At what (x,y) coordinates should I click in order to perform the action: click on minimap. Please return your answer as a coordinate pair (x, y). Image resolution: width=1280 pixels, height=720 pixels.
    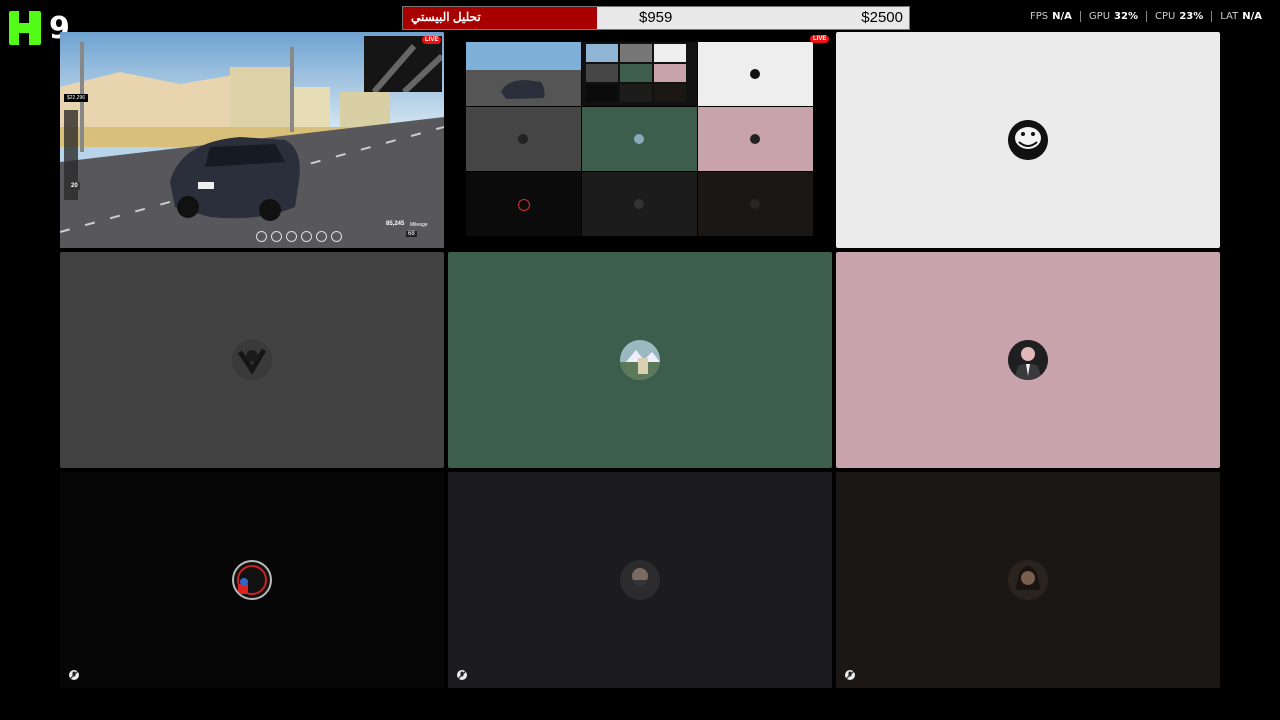
    Looking at the image, I should click on (404, 65).